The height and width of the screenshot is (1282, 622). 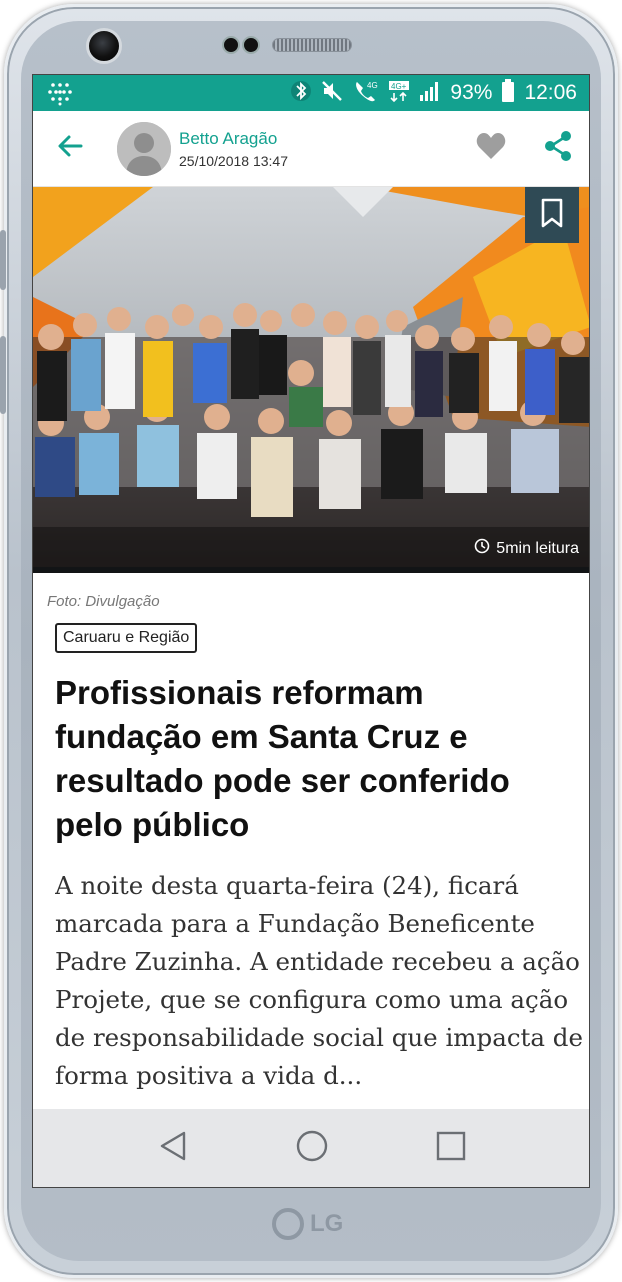 I want to click on lg-logo-text: LG, so click(x=327, y=1223).